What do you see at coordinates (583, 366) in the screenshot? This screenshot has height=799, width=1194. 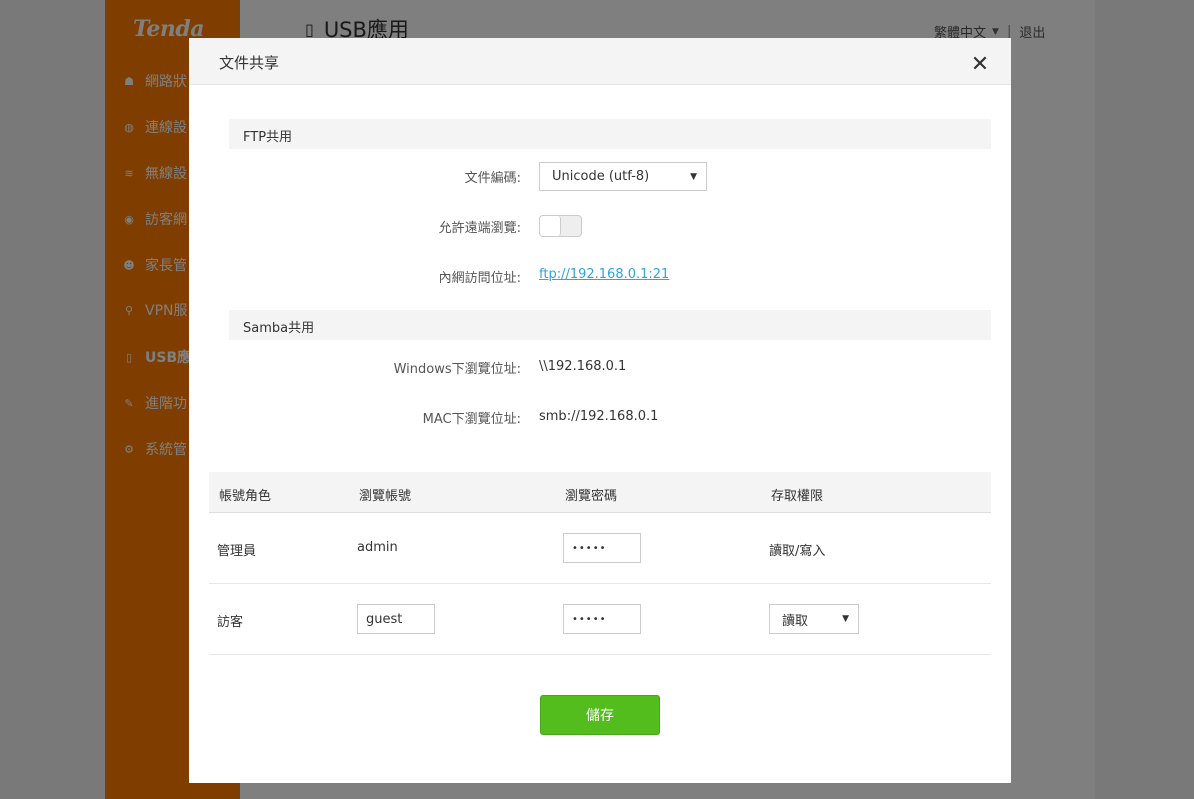 I see `windows-address-value: \\192.168.0.1` at bounding box center [583, 366].